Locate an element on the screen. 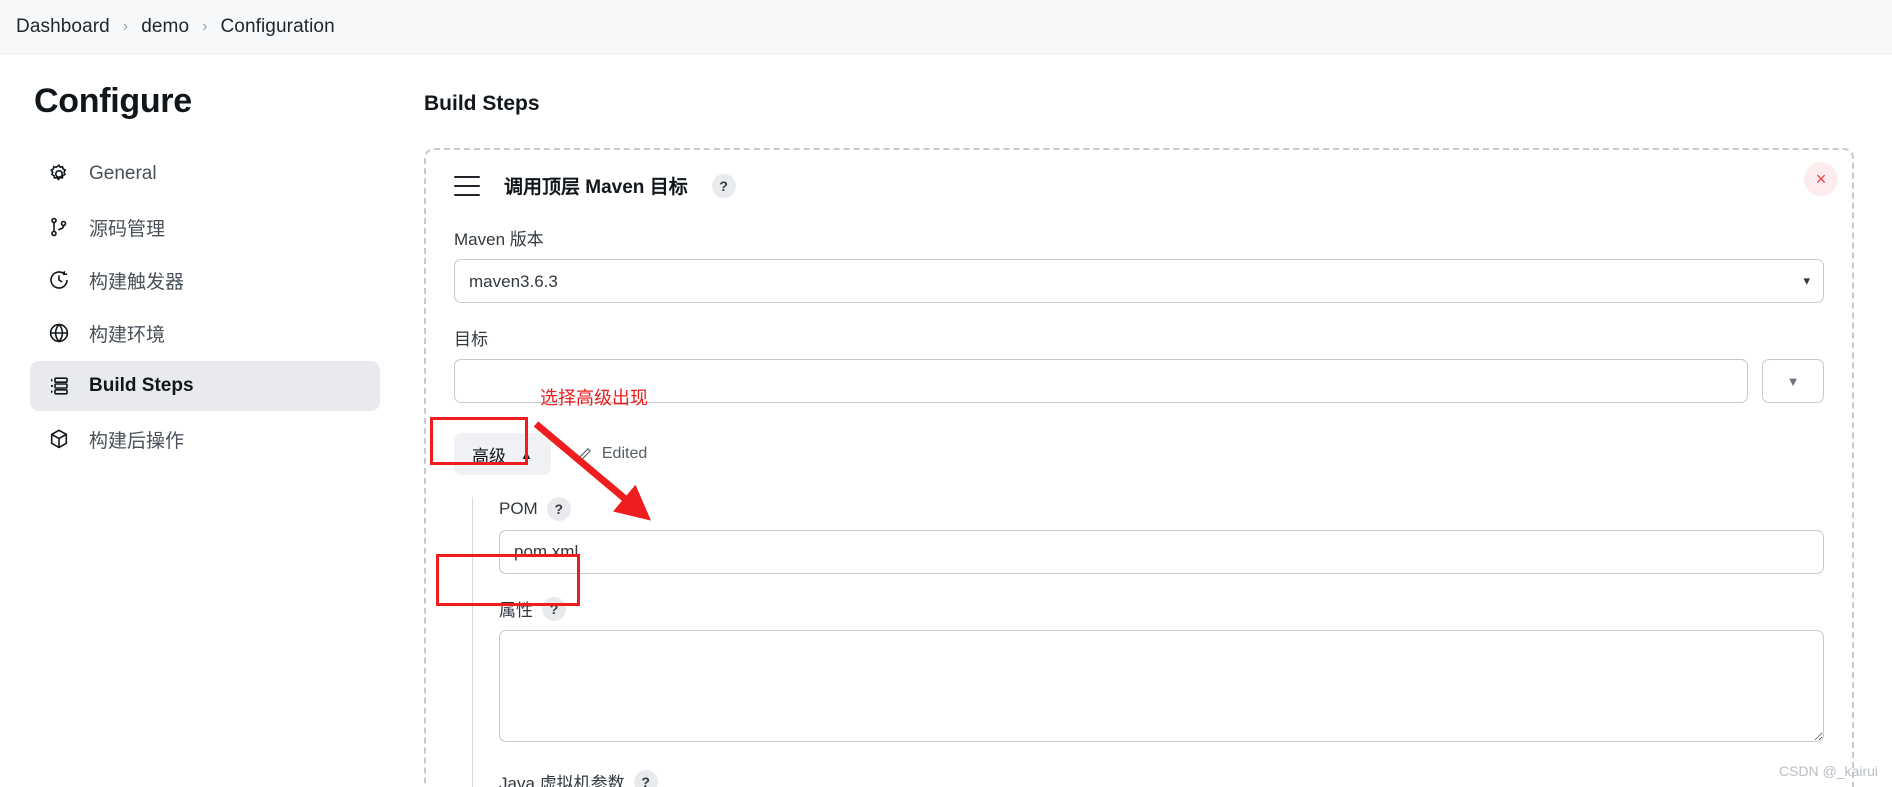  breadcrumb-item-configuration: Configuration is located at coordinates (277, 27).